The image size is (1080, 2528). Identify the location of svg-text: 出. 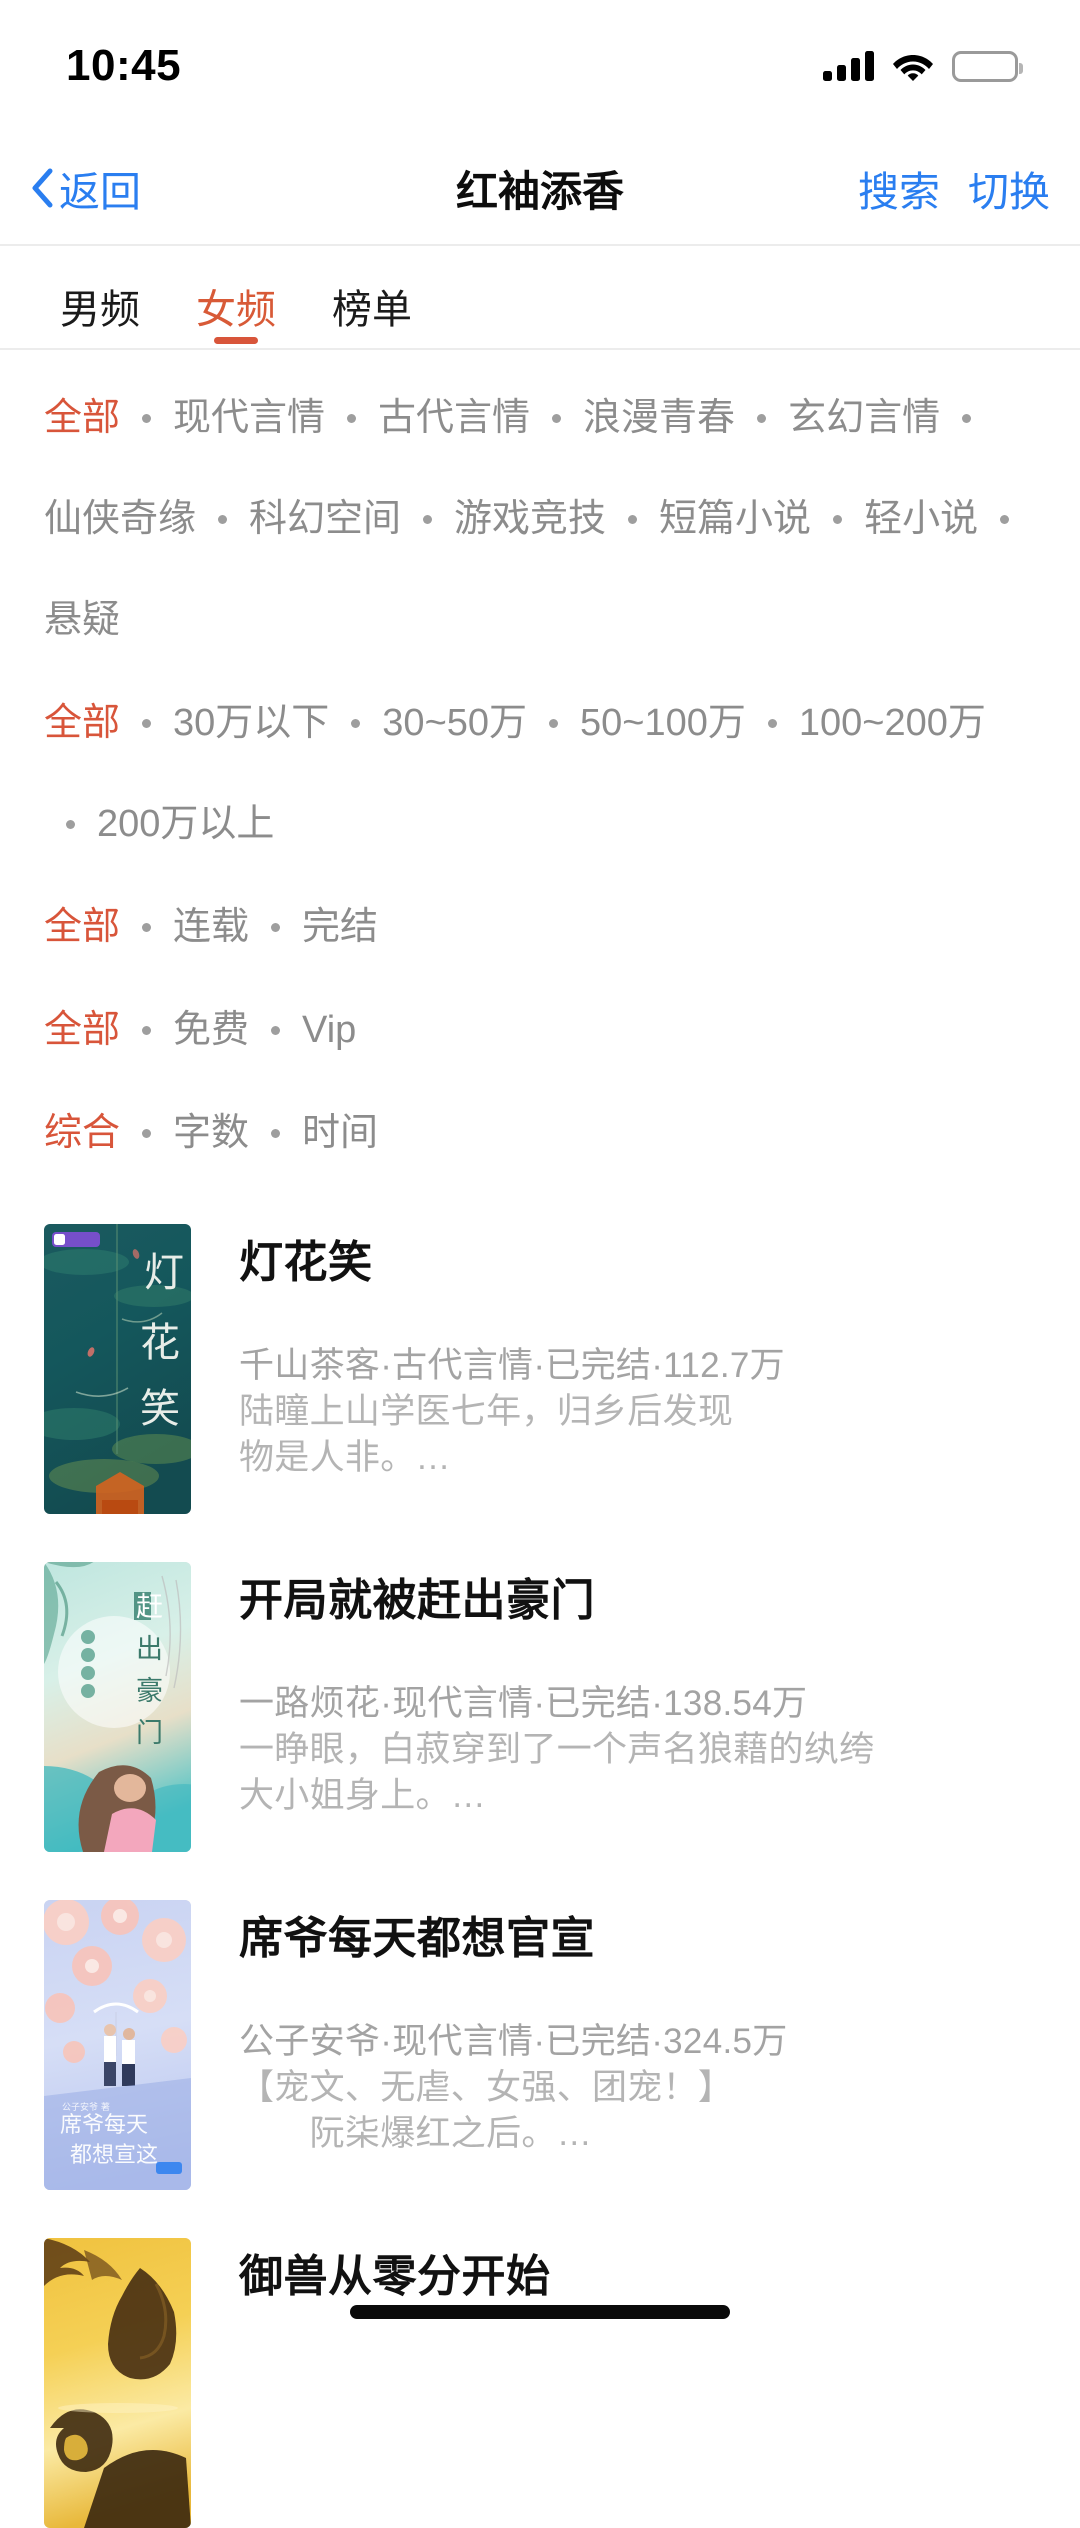
(149, 1649).